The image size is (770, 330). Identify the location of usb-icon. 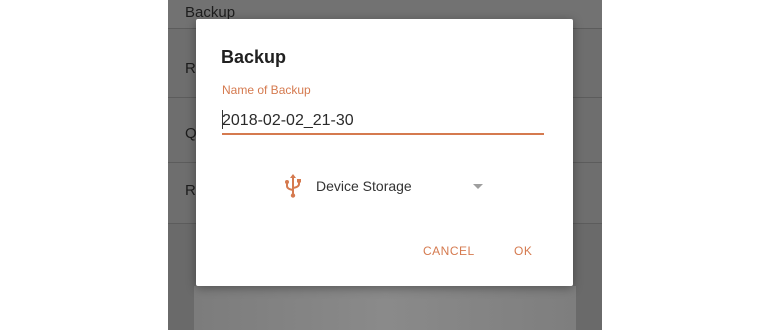
(293, 186).